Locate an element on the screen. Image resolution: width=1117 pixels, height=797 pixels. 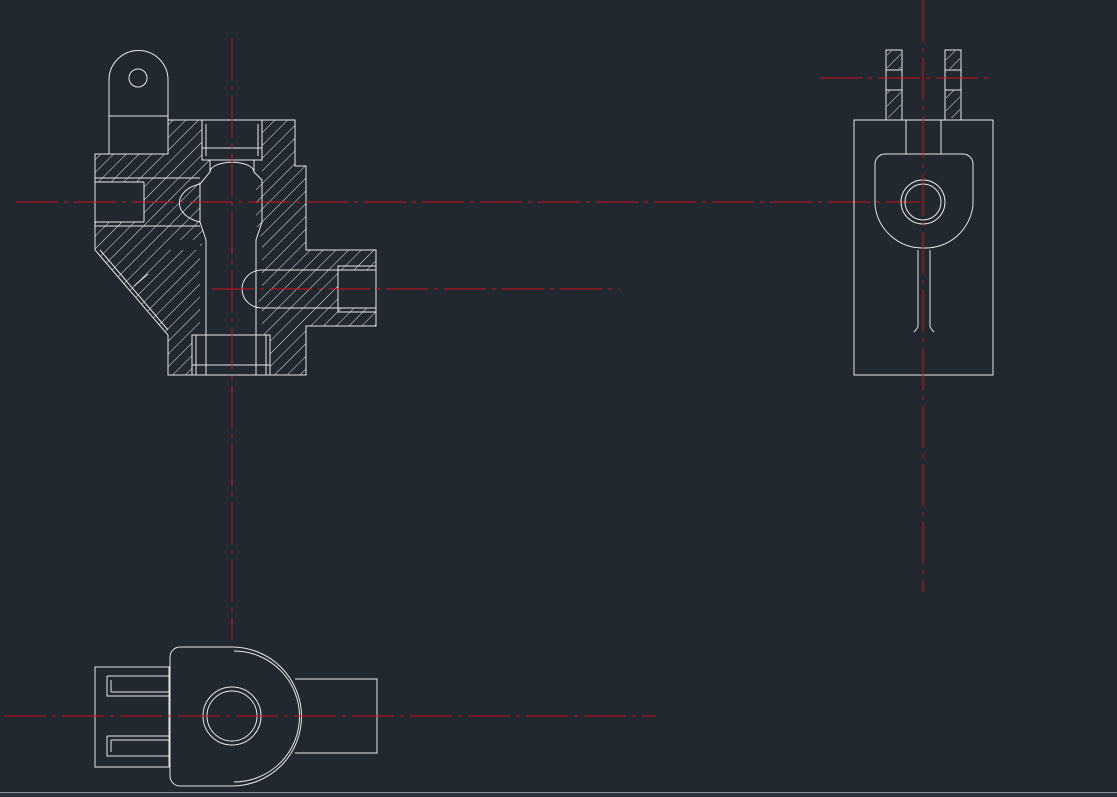
viewport-bottom-edge is located at coordinates (558, 794).